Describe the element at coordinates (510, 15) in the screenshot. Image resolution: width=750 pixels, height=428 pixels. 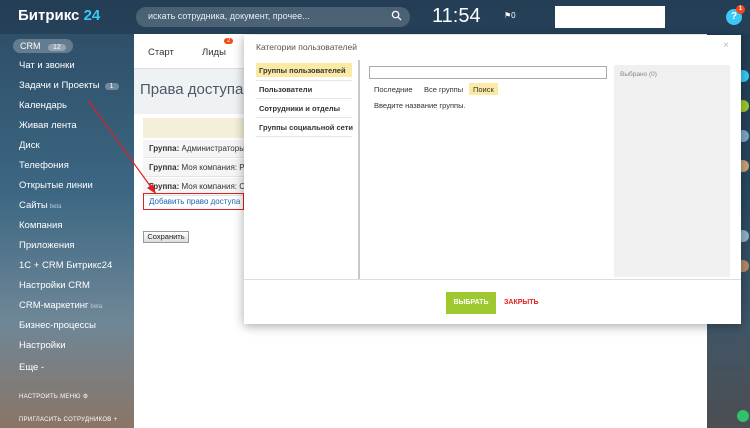
I see `flag-counter: ⚑0` at that location.